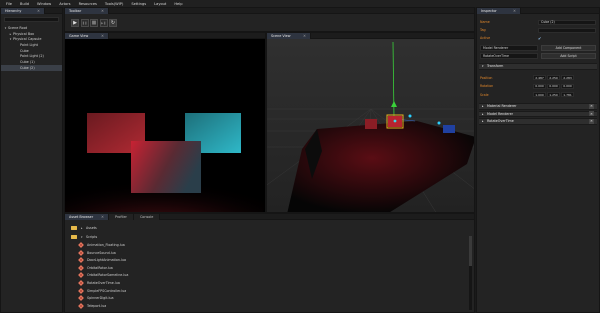 This screenshot has width=600, height=313. I want to click on asset-label: OrbitalRotor.lua, so click(100, 267).